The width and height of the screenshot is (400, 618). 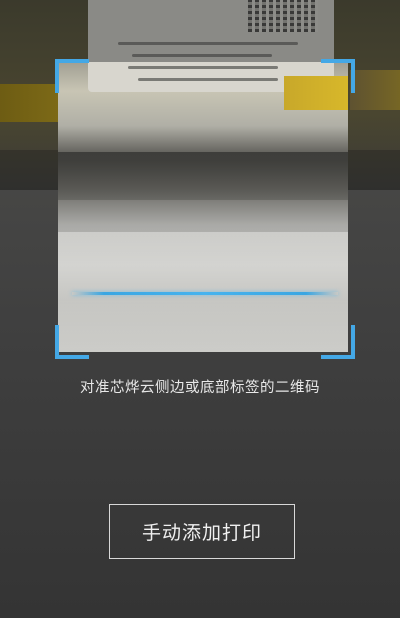 What do you see at coordinates (338, 342) in the screenshot?
I see `scan-frame-corner-bottom-right` at bounding box center [338, 342].